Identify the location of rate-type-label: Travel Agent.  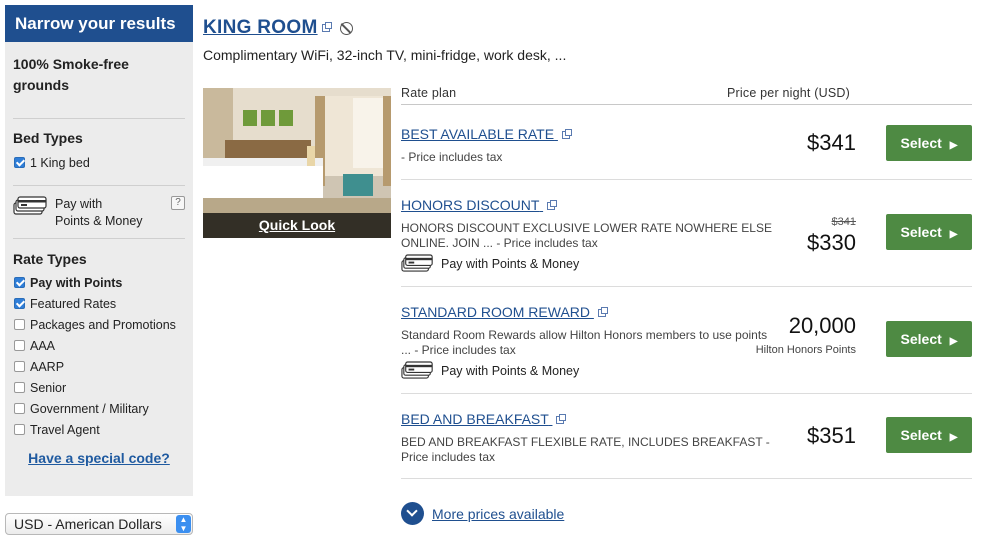
(65, 429).